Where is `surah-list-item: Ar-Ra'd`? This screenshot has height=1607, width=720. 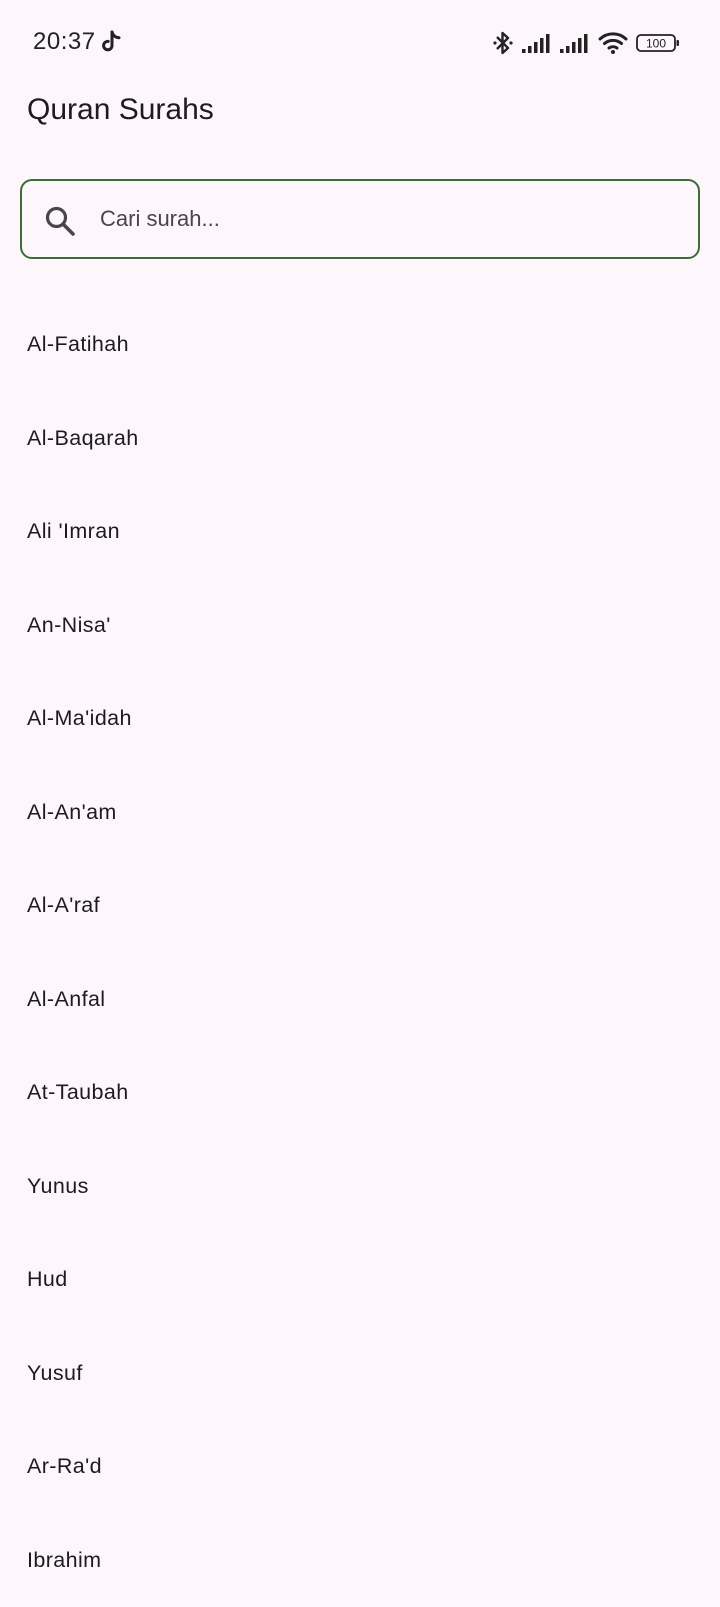
surah-list-item: Ar-Ra'd is located at coordinates (360, 1467).